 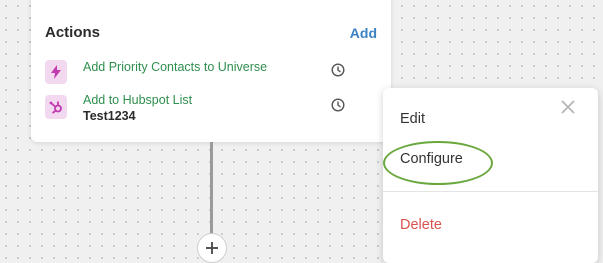 I want to click on action-row-hubspot-list: Add to Hubspot List Test1234, so click(x=211, y=108).